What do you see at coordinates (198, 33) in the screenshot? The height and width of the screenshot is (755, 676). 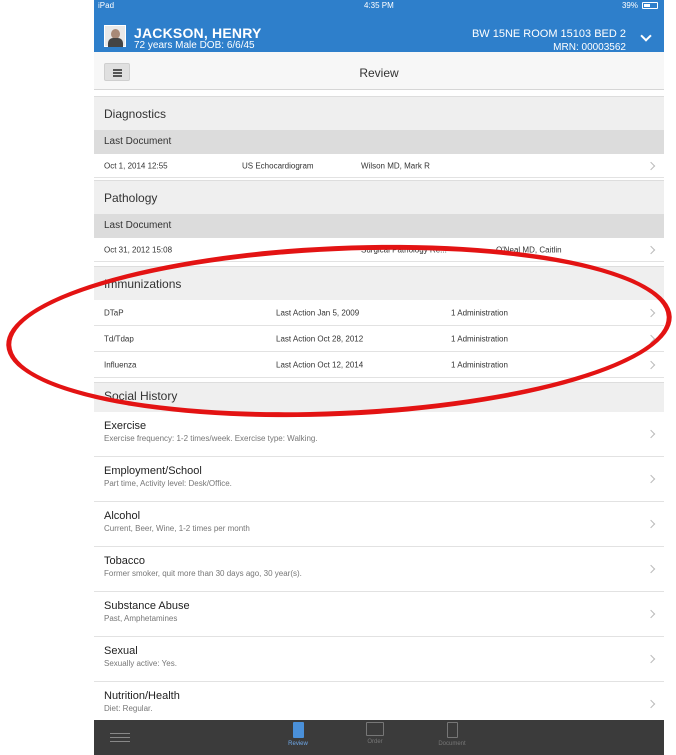 I see `patient-name: JACKSON, HENRY` at bounding box center [198, 33].